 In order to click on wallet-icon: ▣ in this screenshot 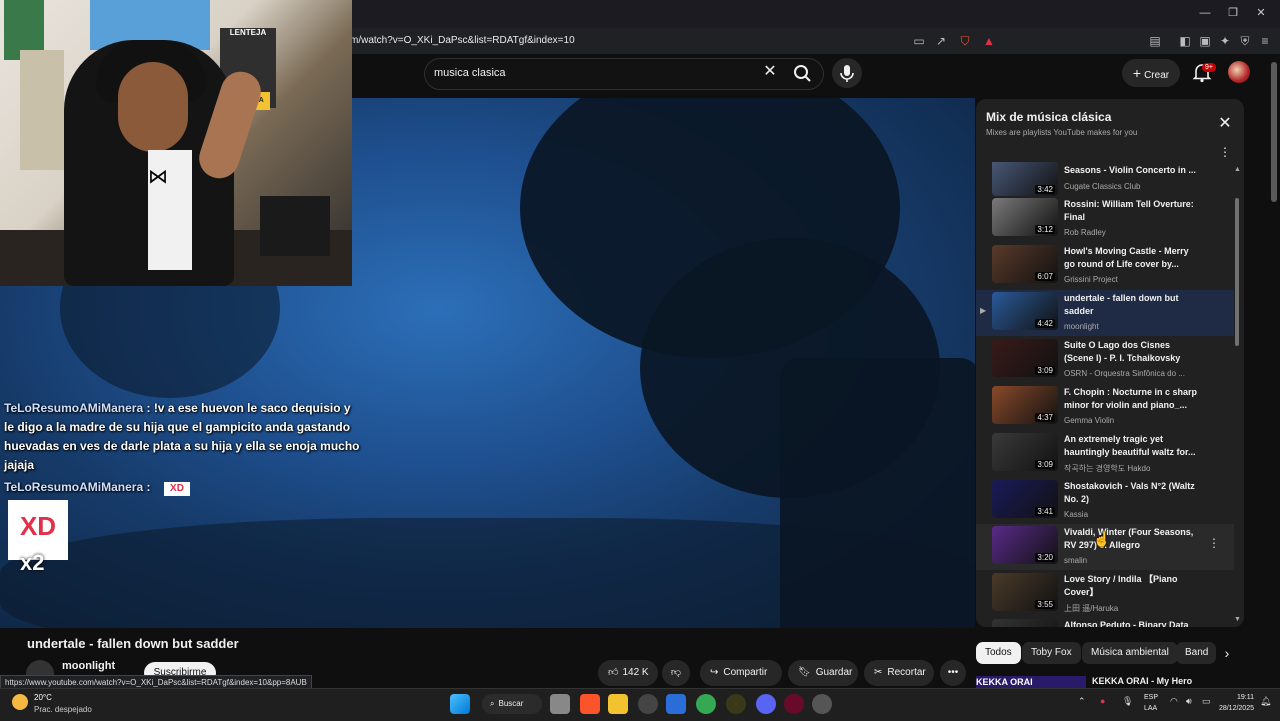, I will do `click(1205, 41)`.